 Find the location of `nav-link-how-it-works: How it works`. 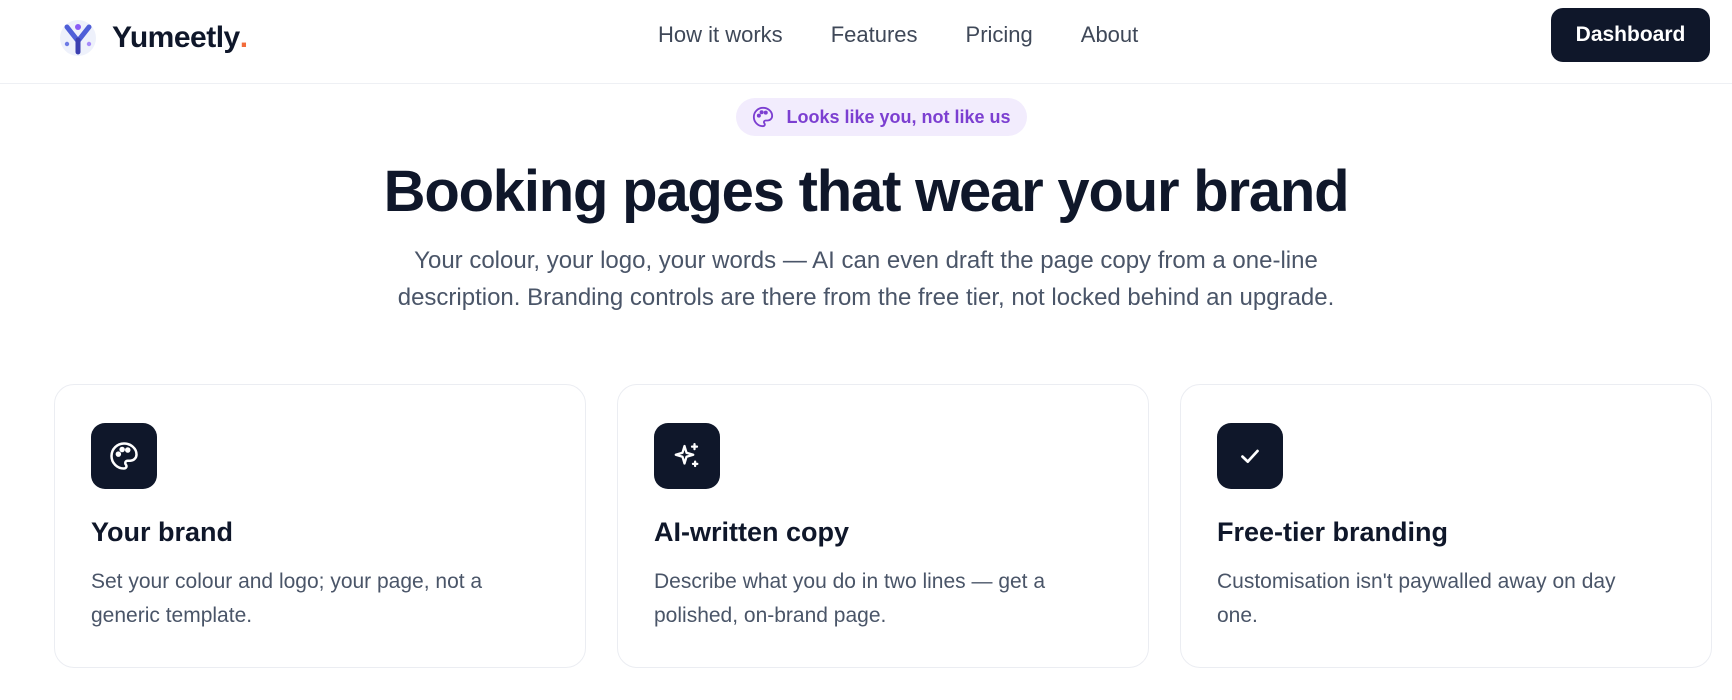

nav-link-how-it-works: How it works is located at coordinates (720, 35).